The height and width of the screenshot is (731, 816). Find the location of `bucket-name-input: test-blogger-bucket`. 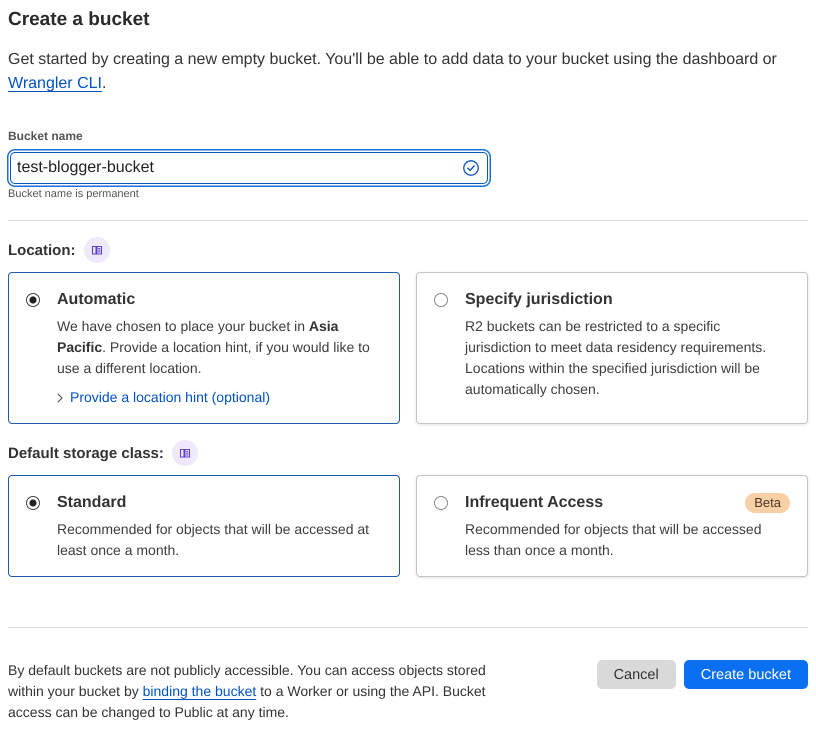

bucket-name-input: test-blogger-bucket is located at coordinates (249, 168).